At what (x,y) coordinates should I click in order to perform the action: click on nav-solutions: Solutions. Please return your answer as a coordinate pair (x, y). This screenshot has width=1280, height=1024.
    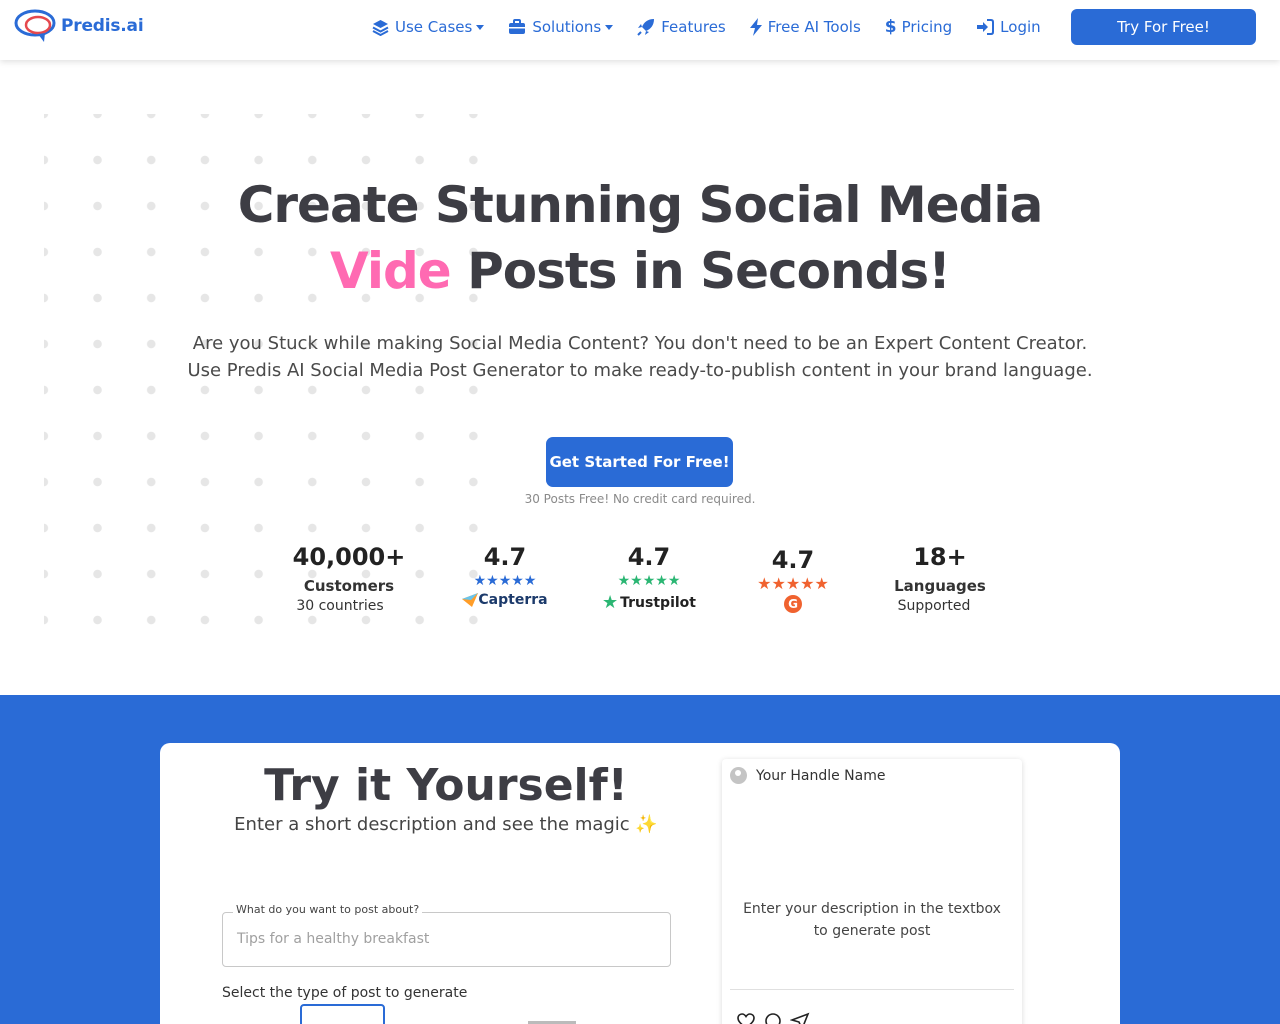
    Looking at the image, I should click on (561, 27).